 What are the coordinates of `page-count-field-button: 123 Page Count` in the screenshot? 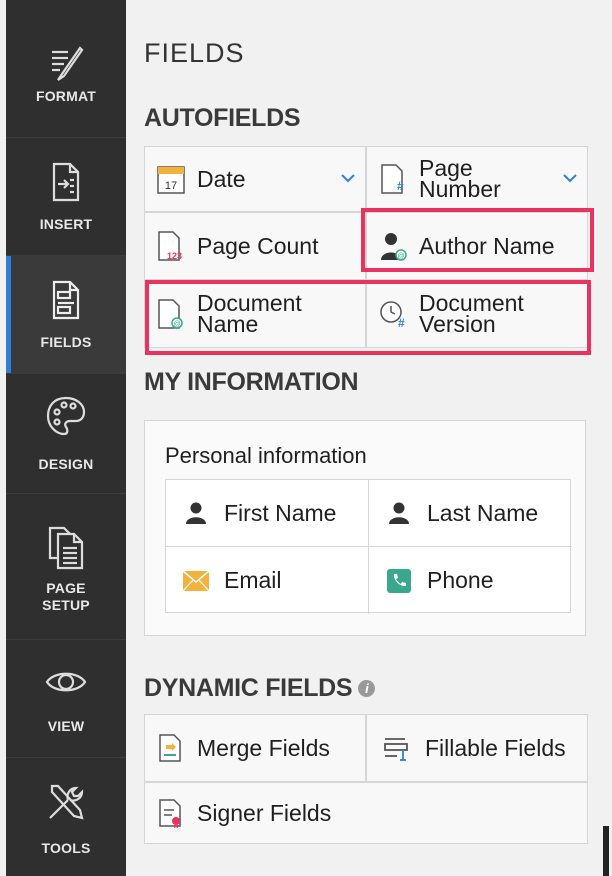 It's located at (255, 246).